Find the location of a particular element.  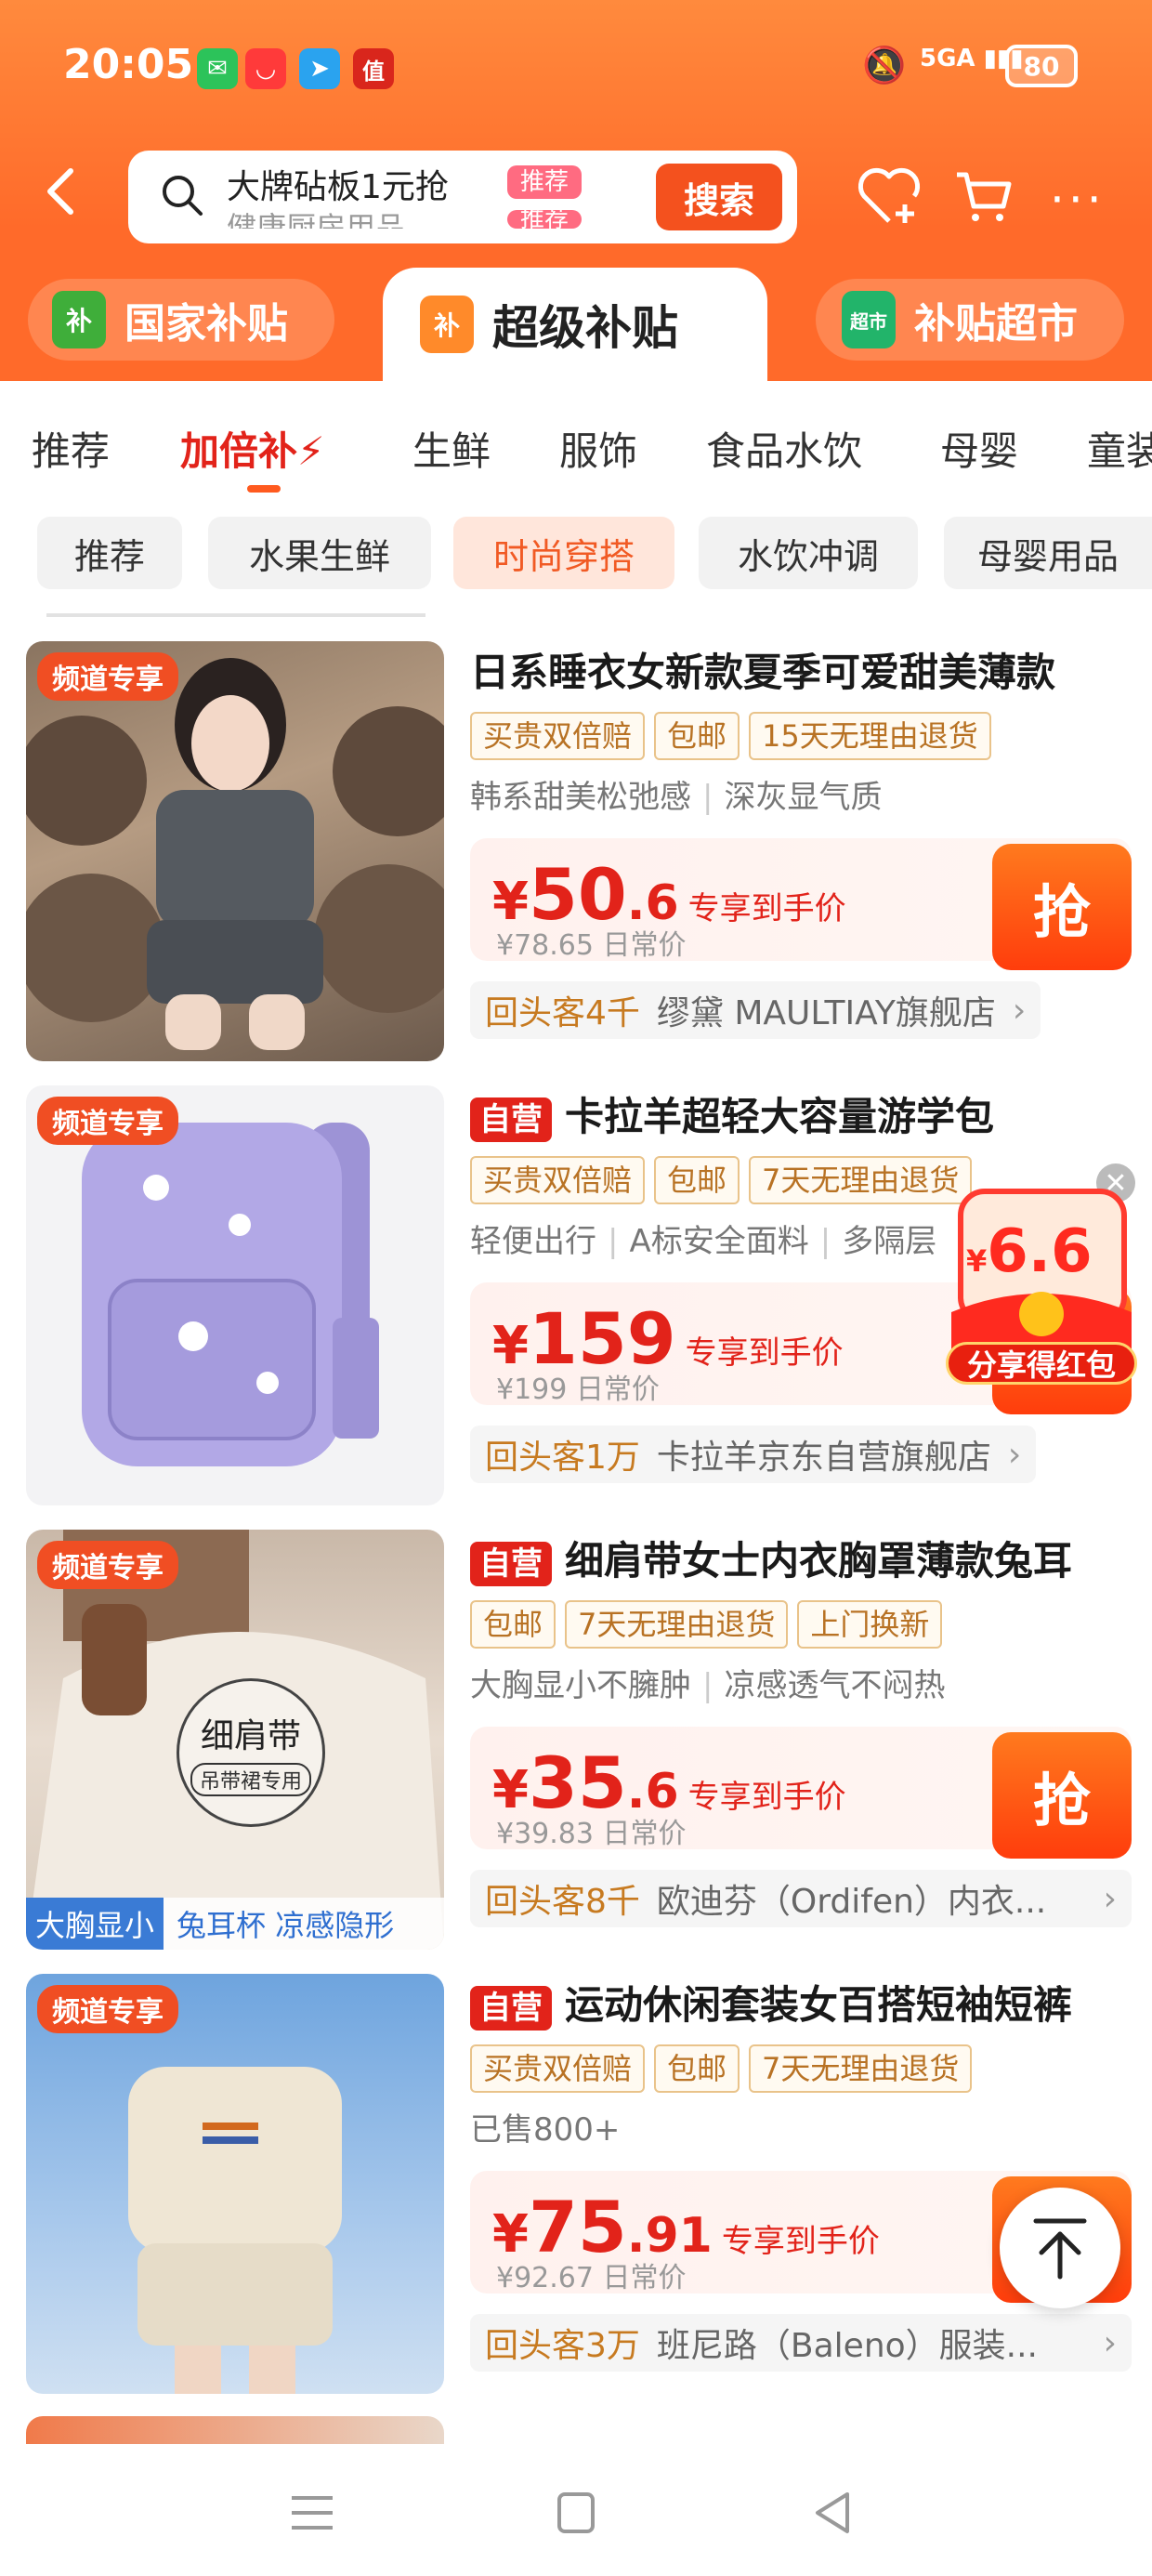

returning-customers: 回头客3万 is located at coordinates (562, 2346).